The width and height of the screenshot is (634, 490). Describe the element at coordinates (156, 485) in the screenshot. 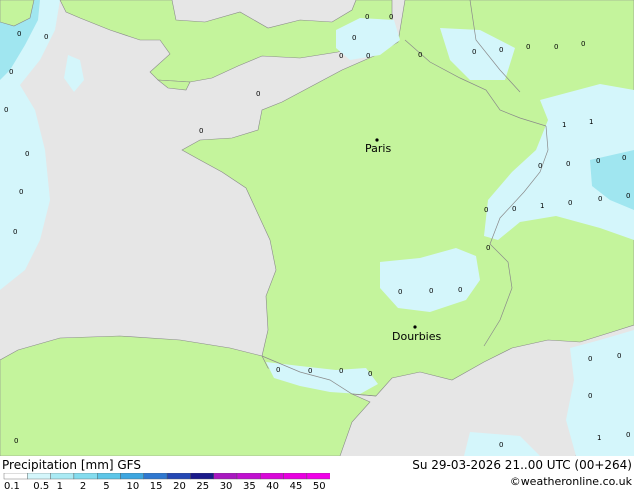

I see `scale-tick-label: 15` at that location.